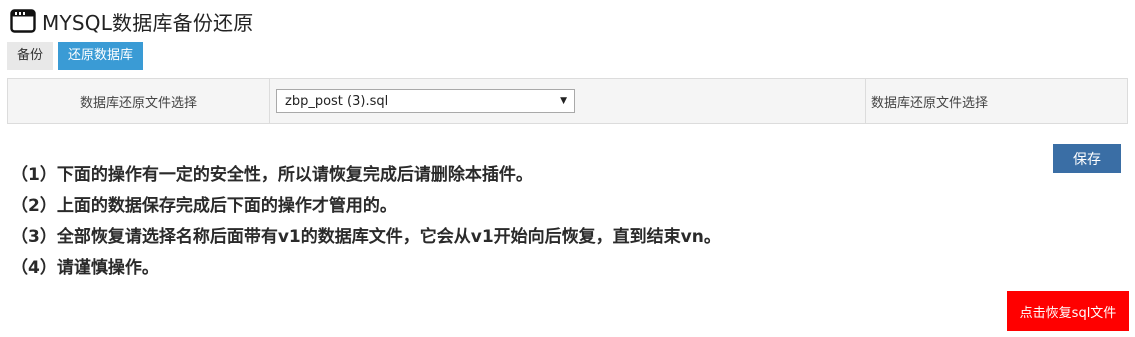 The image size is (1135, 337). I want to click on save-button: 保存, so click(1087, 158).